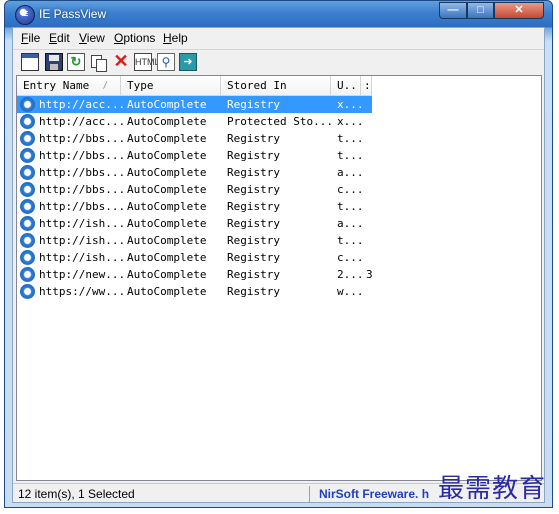  What do you see at coordinates (276, 86) in the screenshot?
I see `column-header-stored-in: Stored In` at bounding box center [276, 86].